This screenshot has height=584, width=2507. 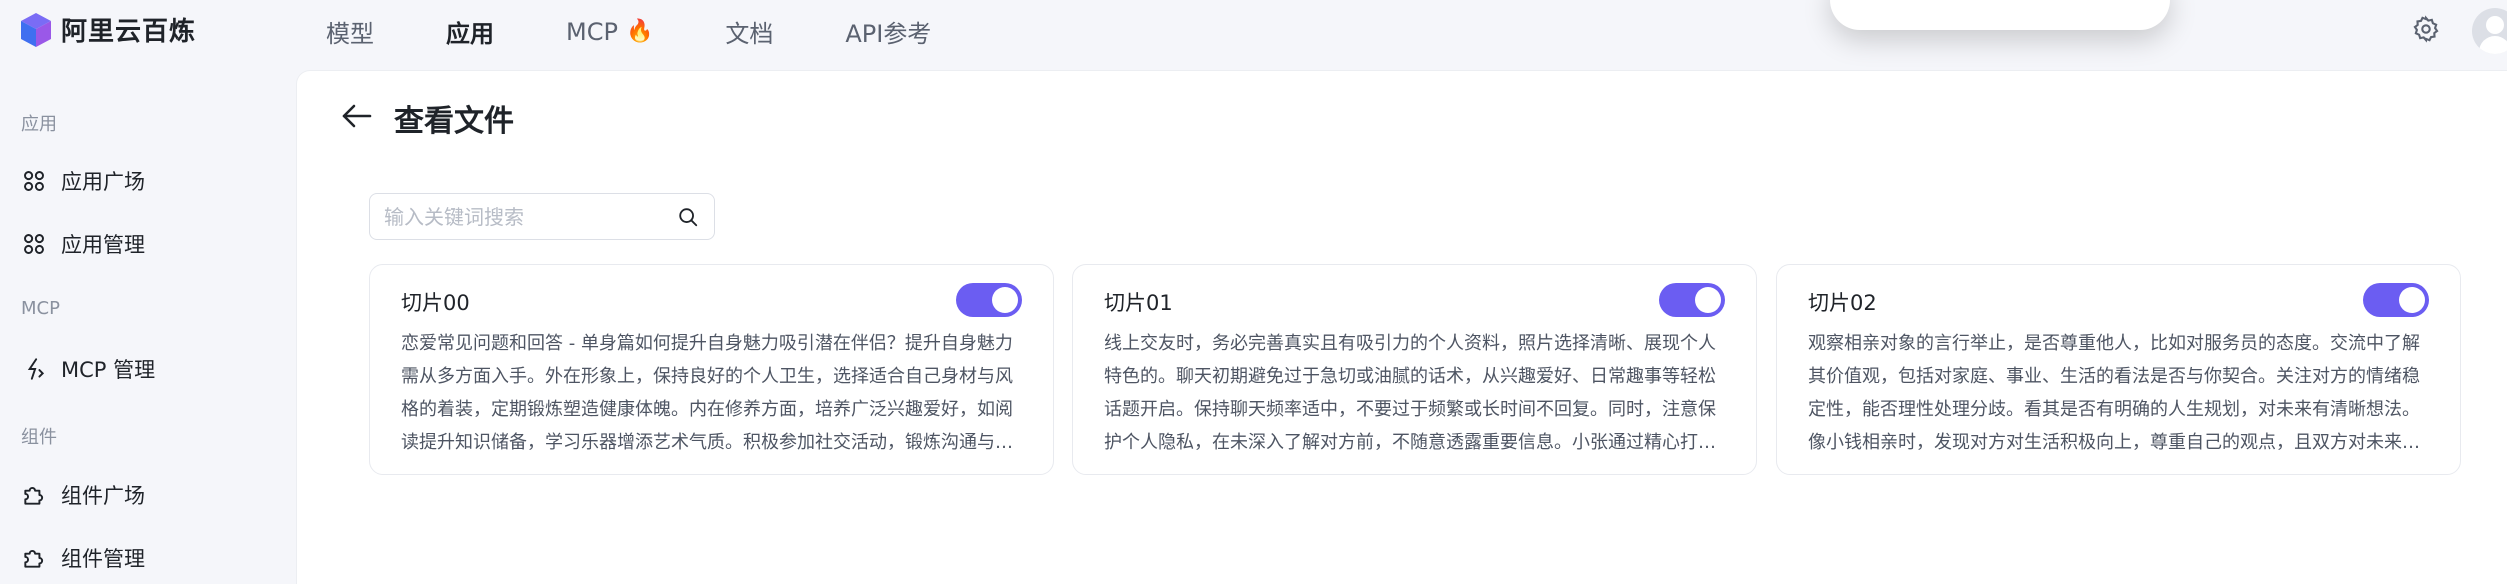 I want to click on top-nav: 模型 应用 MCP 🔥 文档 API参考, so click(x=664, y=31).